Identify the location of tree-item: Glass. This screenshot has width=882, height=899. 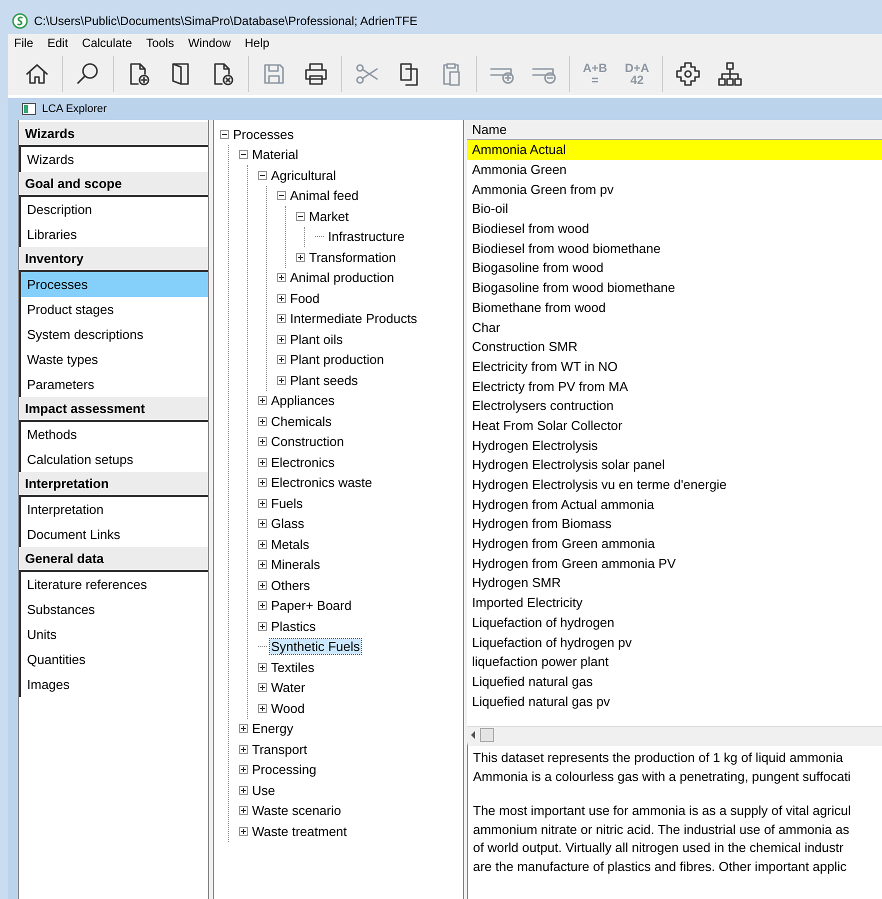
(288, 524).